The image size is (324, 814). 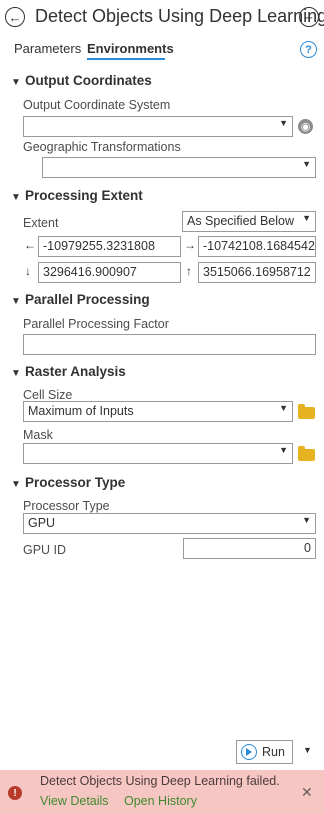 What do you see at coordinates (190, 245) in the screenshot?
I see `arrow-right-icon: →` at bounding box center [190, 245].